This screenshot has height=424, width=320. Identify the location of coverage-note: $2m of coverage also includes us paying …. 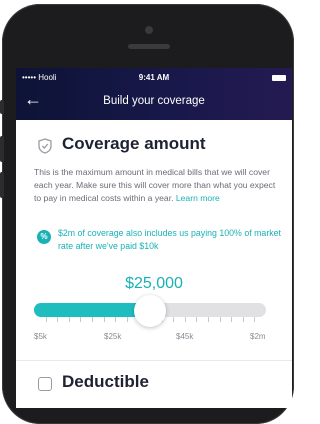
(169, 239).